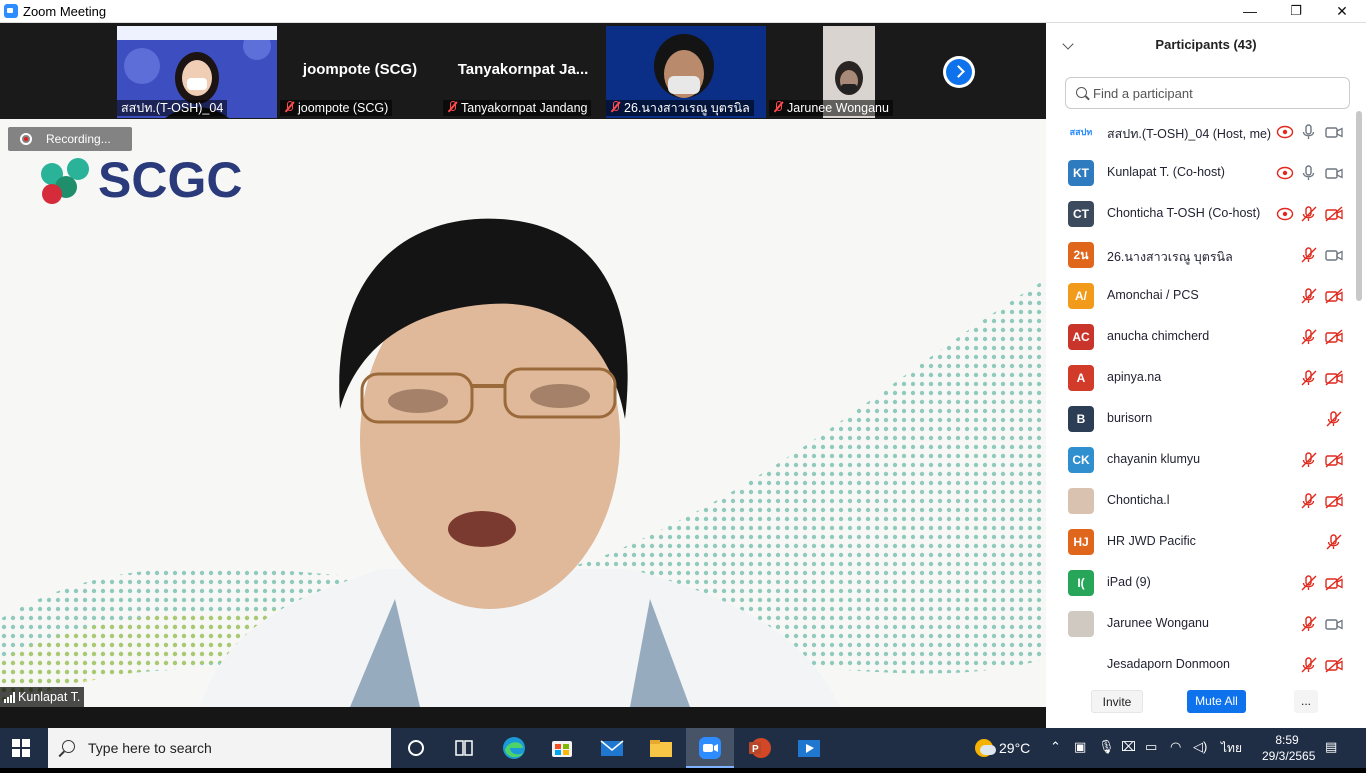 The width and height of the screenshot is (1366, 773). I want to click on zoom-taskbar-icon, so click(710, 748).